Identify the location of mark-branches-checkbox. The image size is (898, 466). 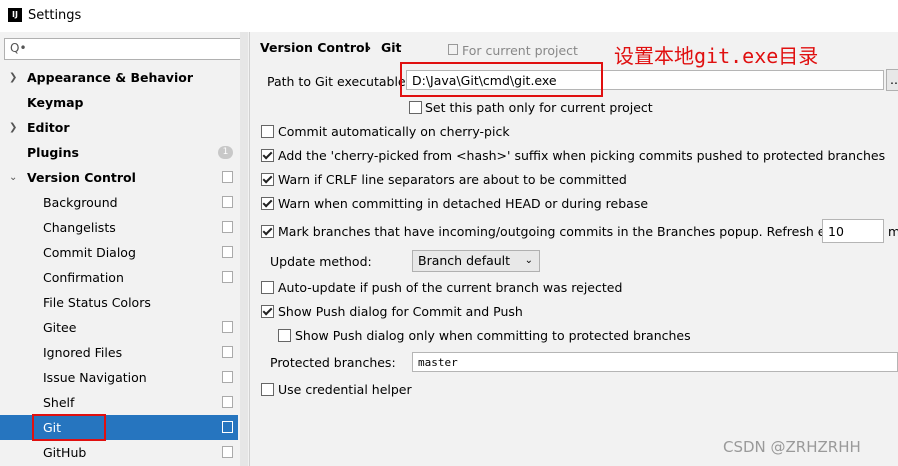
(267, 231).